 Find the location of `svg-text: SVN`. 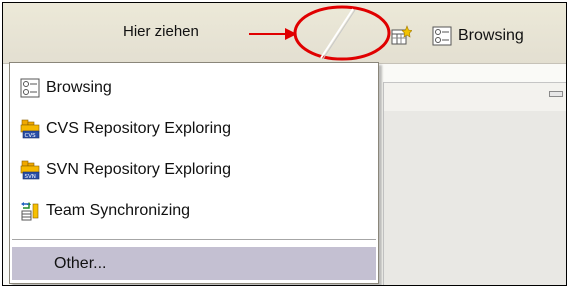

svg-text: SVN is located at coordinates (30, 177).